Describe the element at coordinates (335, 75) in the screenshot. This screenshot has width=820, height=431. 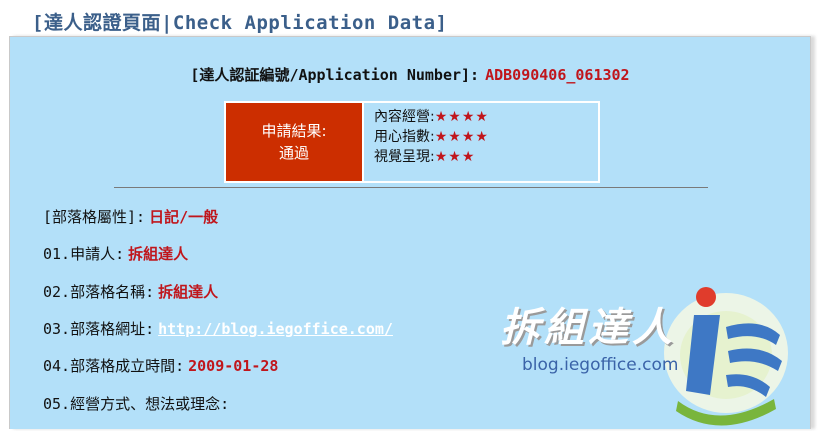
I see `application-number-label: [達人認証編號/Application Number]:` at that location.